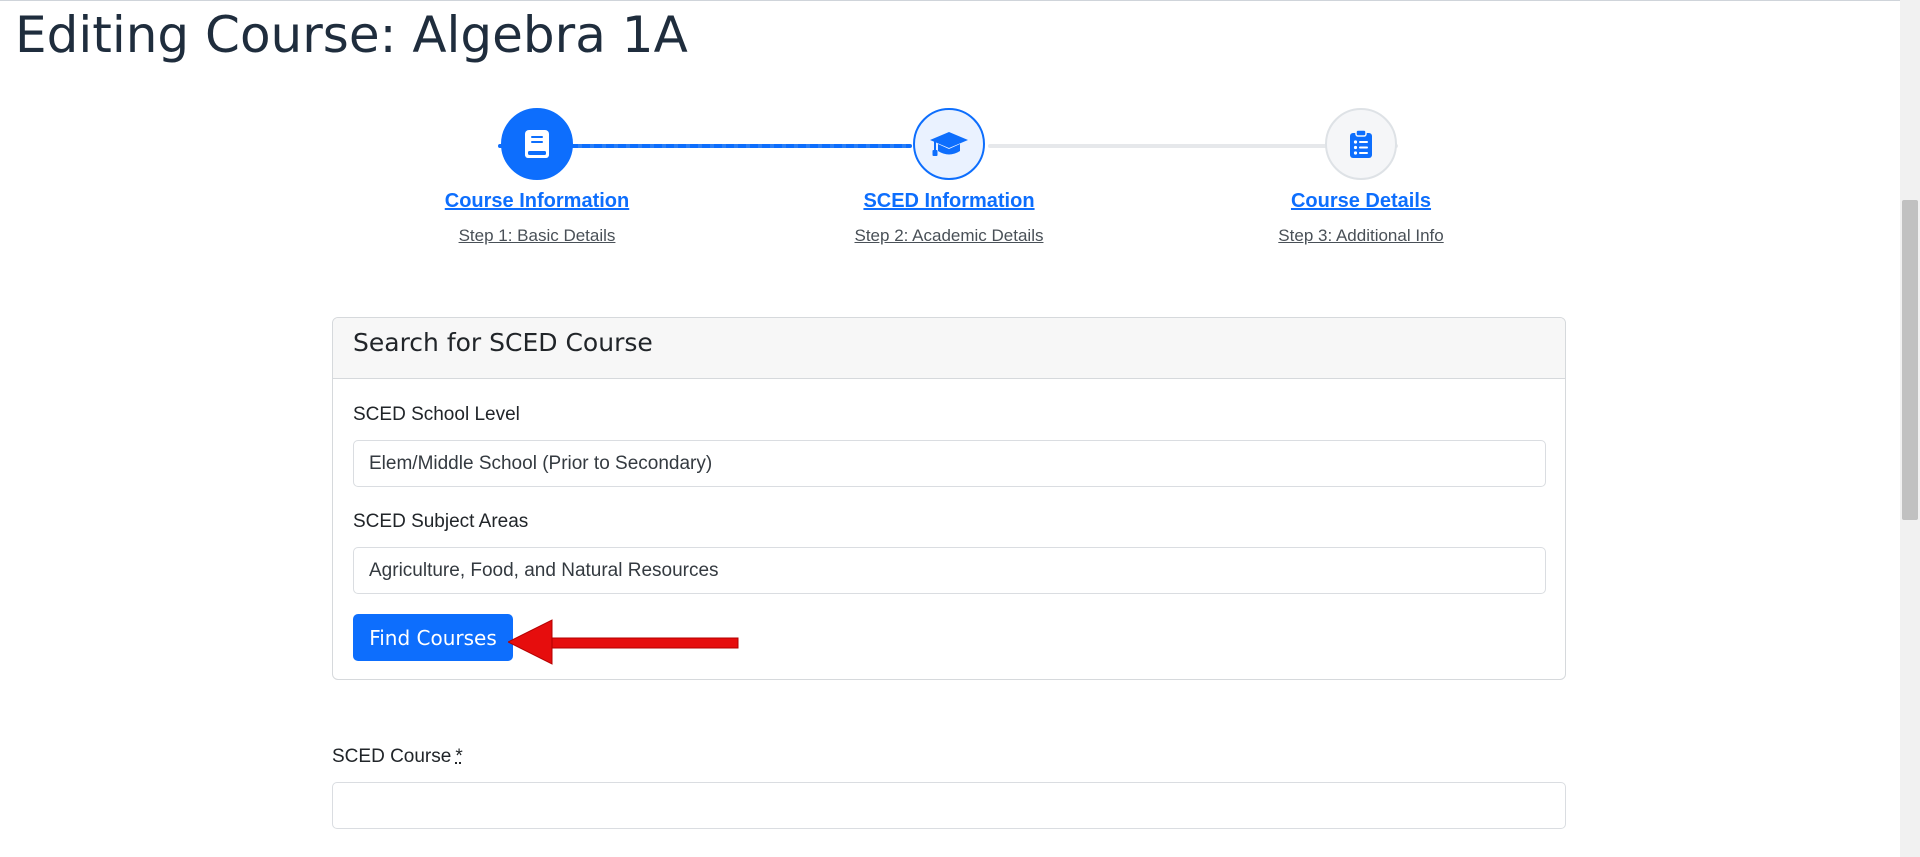  I want to click on card-title: Search for SCED Course, so click(503, 342).